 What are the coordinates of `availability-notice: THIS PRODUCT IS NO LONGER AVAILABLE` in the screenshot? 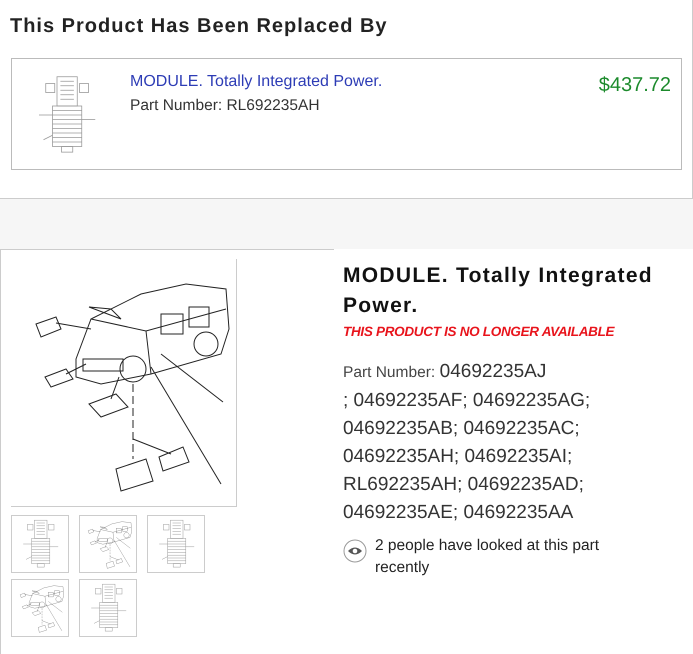 It's located at (479, 332).